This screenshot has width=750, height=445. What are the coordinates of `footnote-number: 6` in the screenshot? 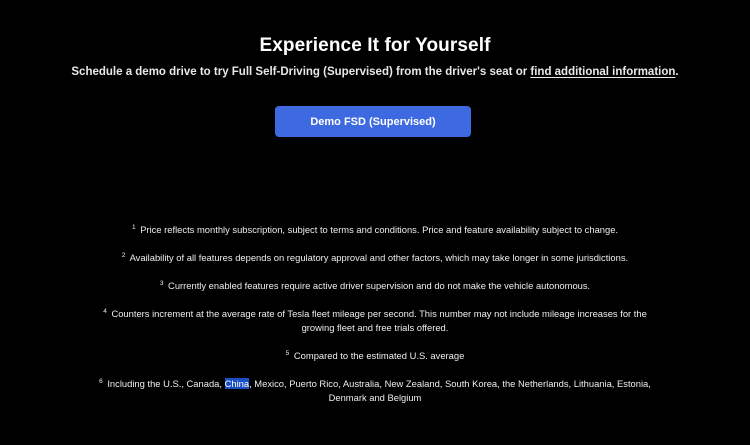 It's located at (101, 381).